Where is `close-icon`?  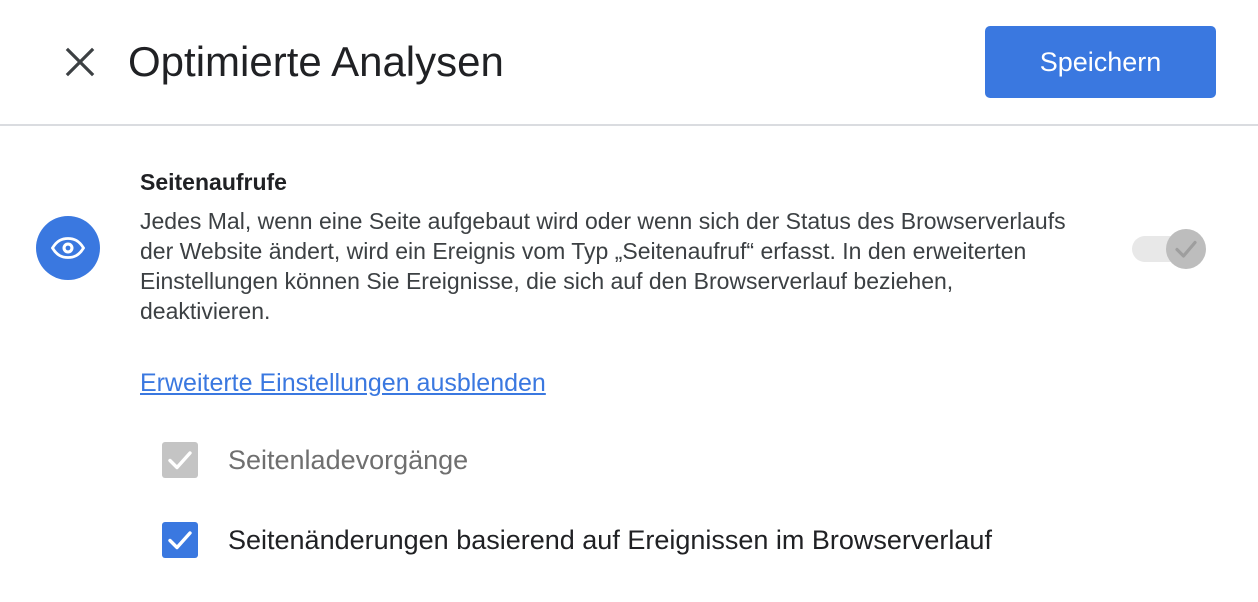
close-icon is located at coordinates (80, 62).